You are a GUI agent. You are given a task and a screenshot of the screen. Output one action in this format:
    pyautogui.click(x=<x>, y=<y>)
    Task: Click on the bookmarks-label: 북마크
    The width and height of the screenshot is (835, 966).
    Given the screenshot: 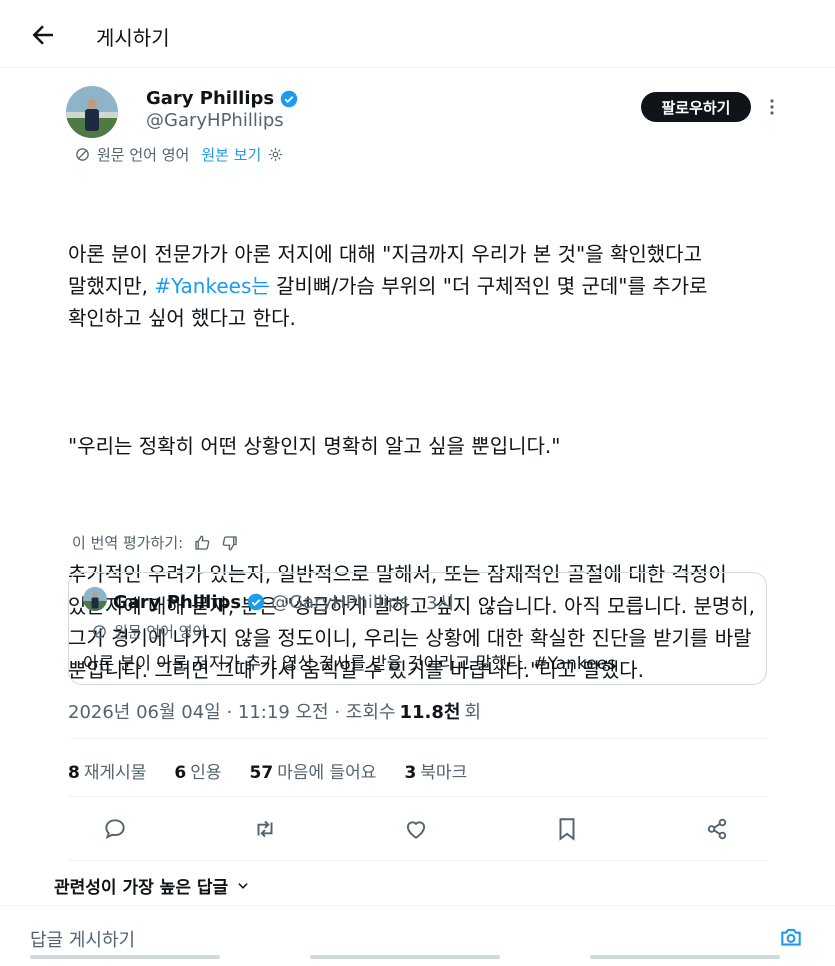 What is the action you would take?
    pyautogui.click(x=444, y=773)
    